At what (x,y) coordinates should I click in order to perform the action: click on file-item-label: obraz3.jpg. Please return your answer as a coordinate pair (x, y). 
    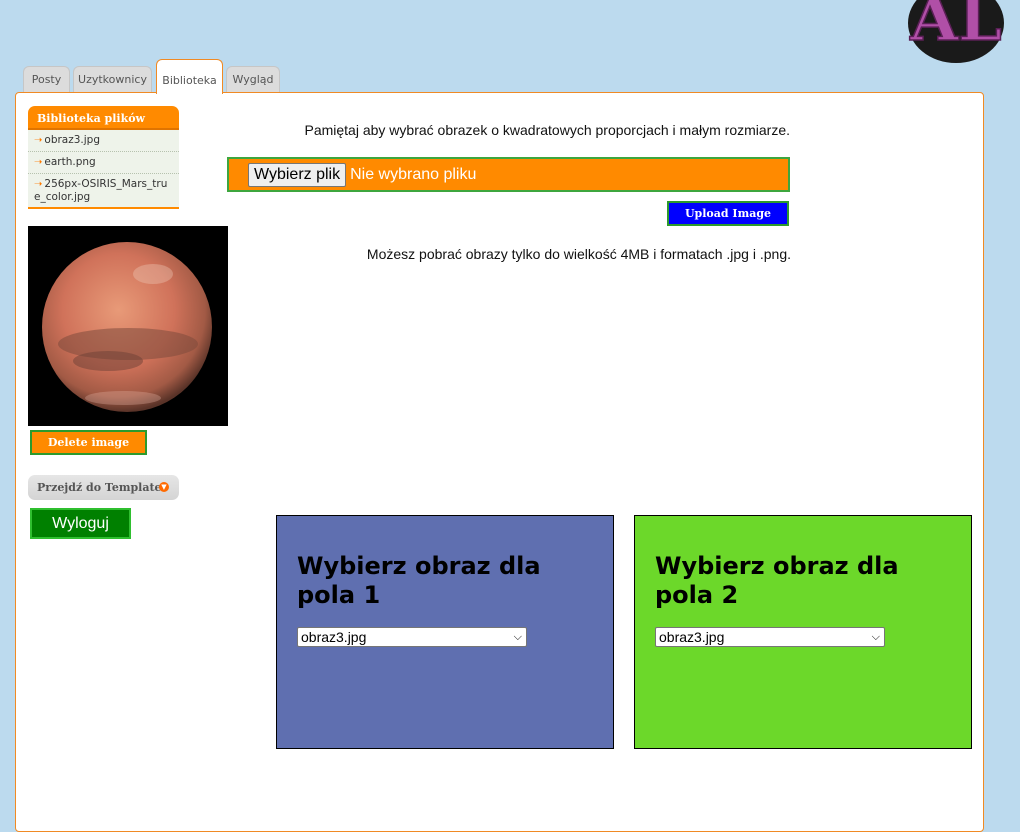
    Looking at the image, I should click on (72, 140).